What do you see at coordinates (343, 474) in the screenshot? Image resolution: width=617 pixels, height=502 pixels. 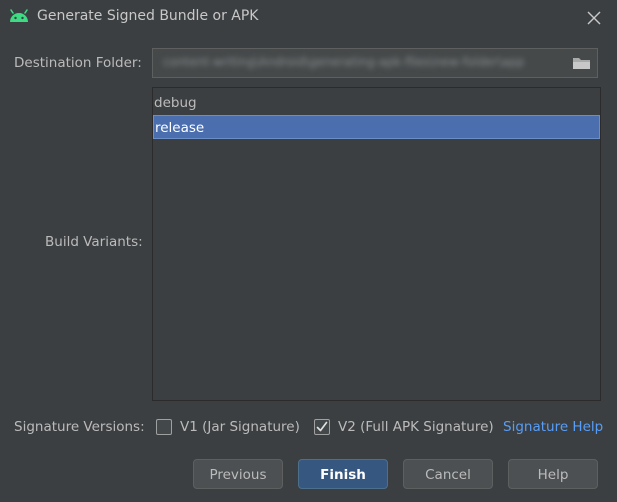 I see `finish-button: Finish` at bounding box center [343, 474].